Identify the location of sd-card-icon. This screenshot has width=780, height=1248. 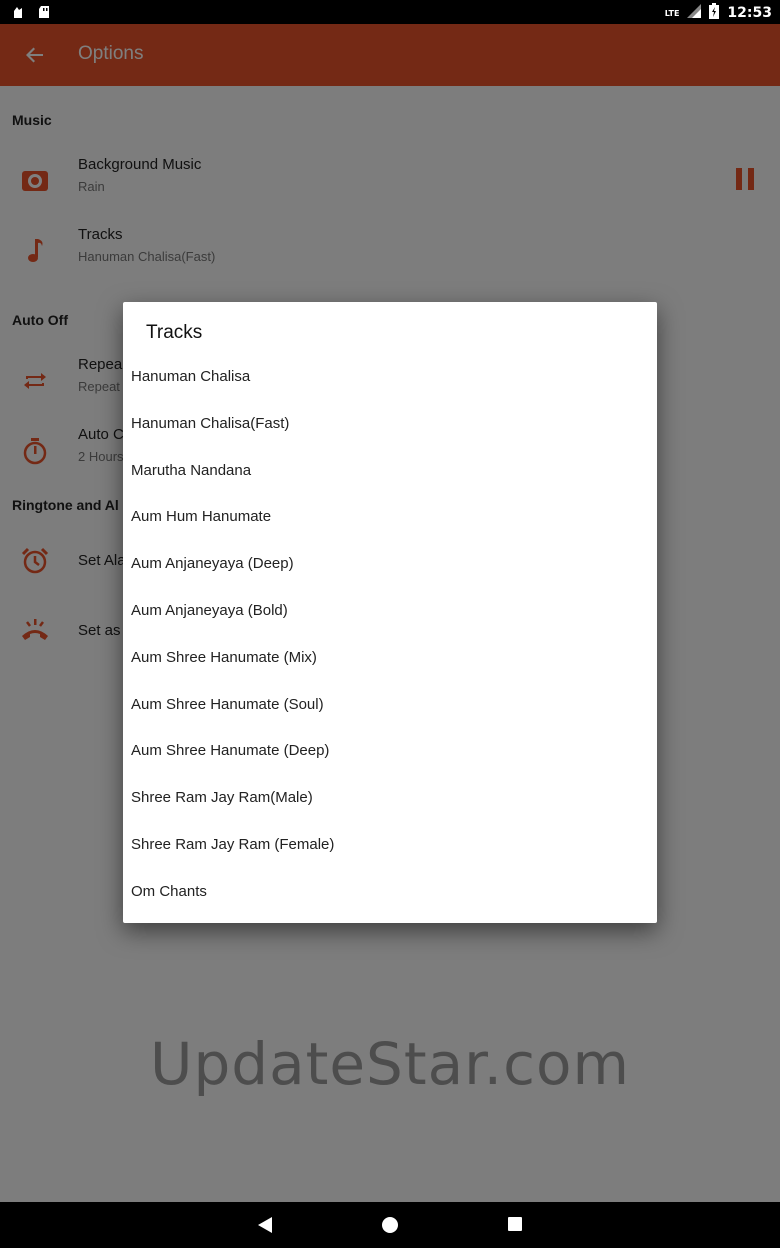
(44, 13).